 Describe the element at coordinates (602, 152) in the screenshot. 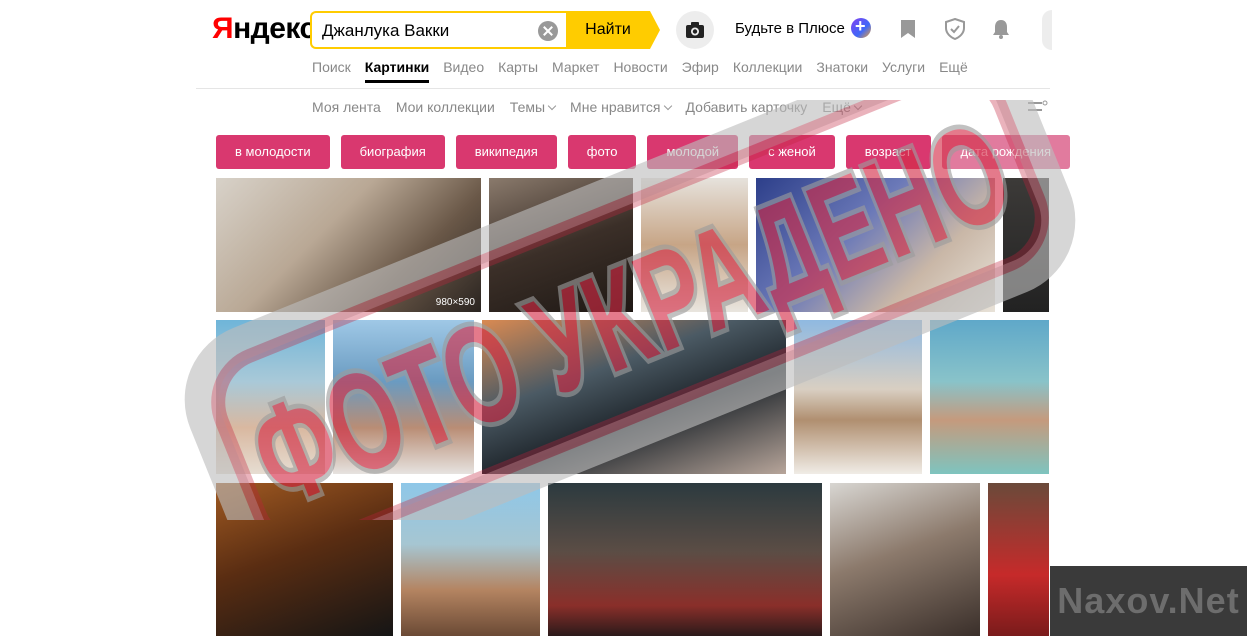

I see `chip: фото` at that location.